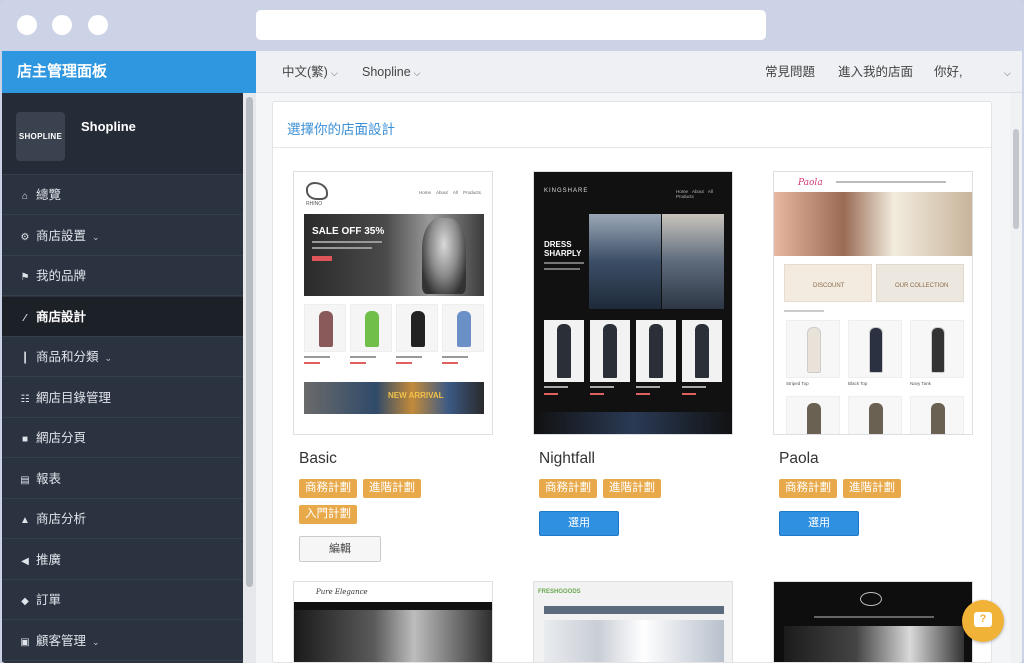 This screenshot has height=663, width=1024. I want to click on sidebar-item: ▣ 顧客管理 ⌄, so click(122, 641).